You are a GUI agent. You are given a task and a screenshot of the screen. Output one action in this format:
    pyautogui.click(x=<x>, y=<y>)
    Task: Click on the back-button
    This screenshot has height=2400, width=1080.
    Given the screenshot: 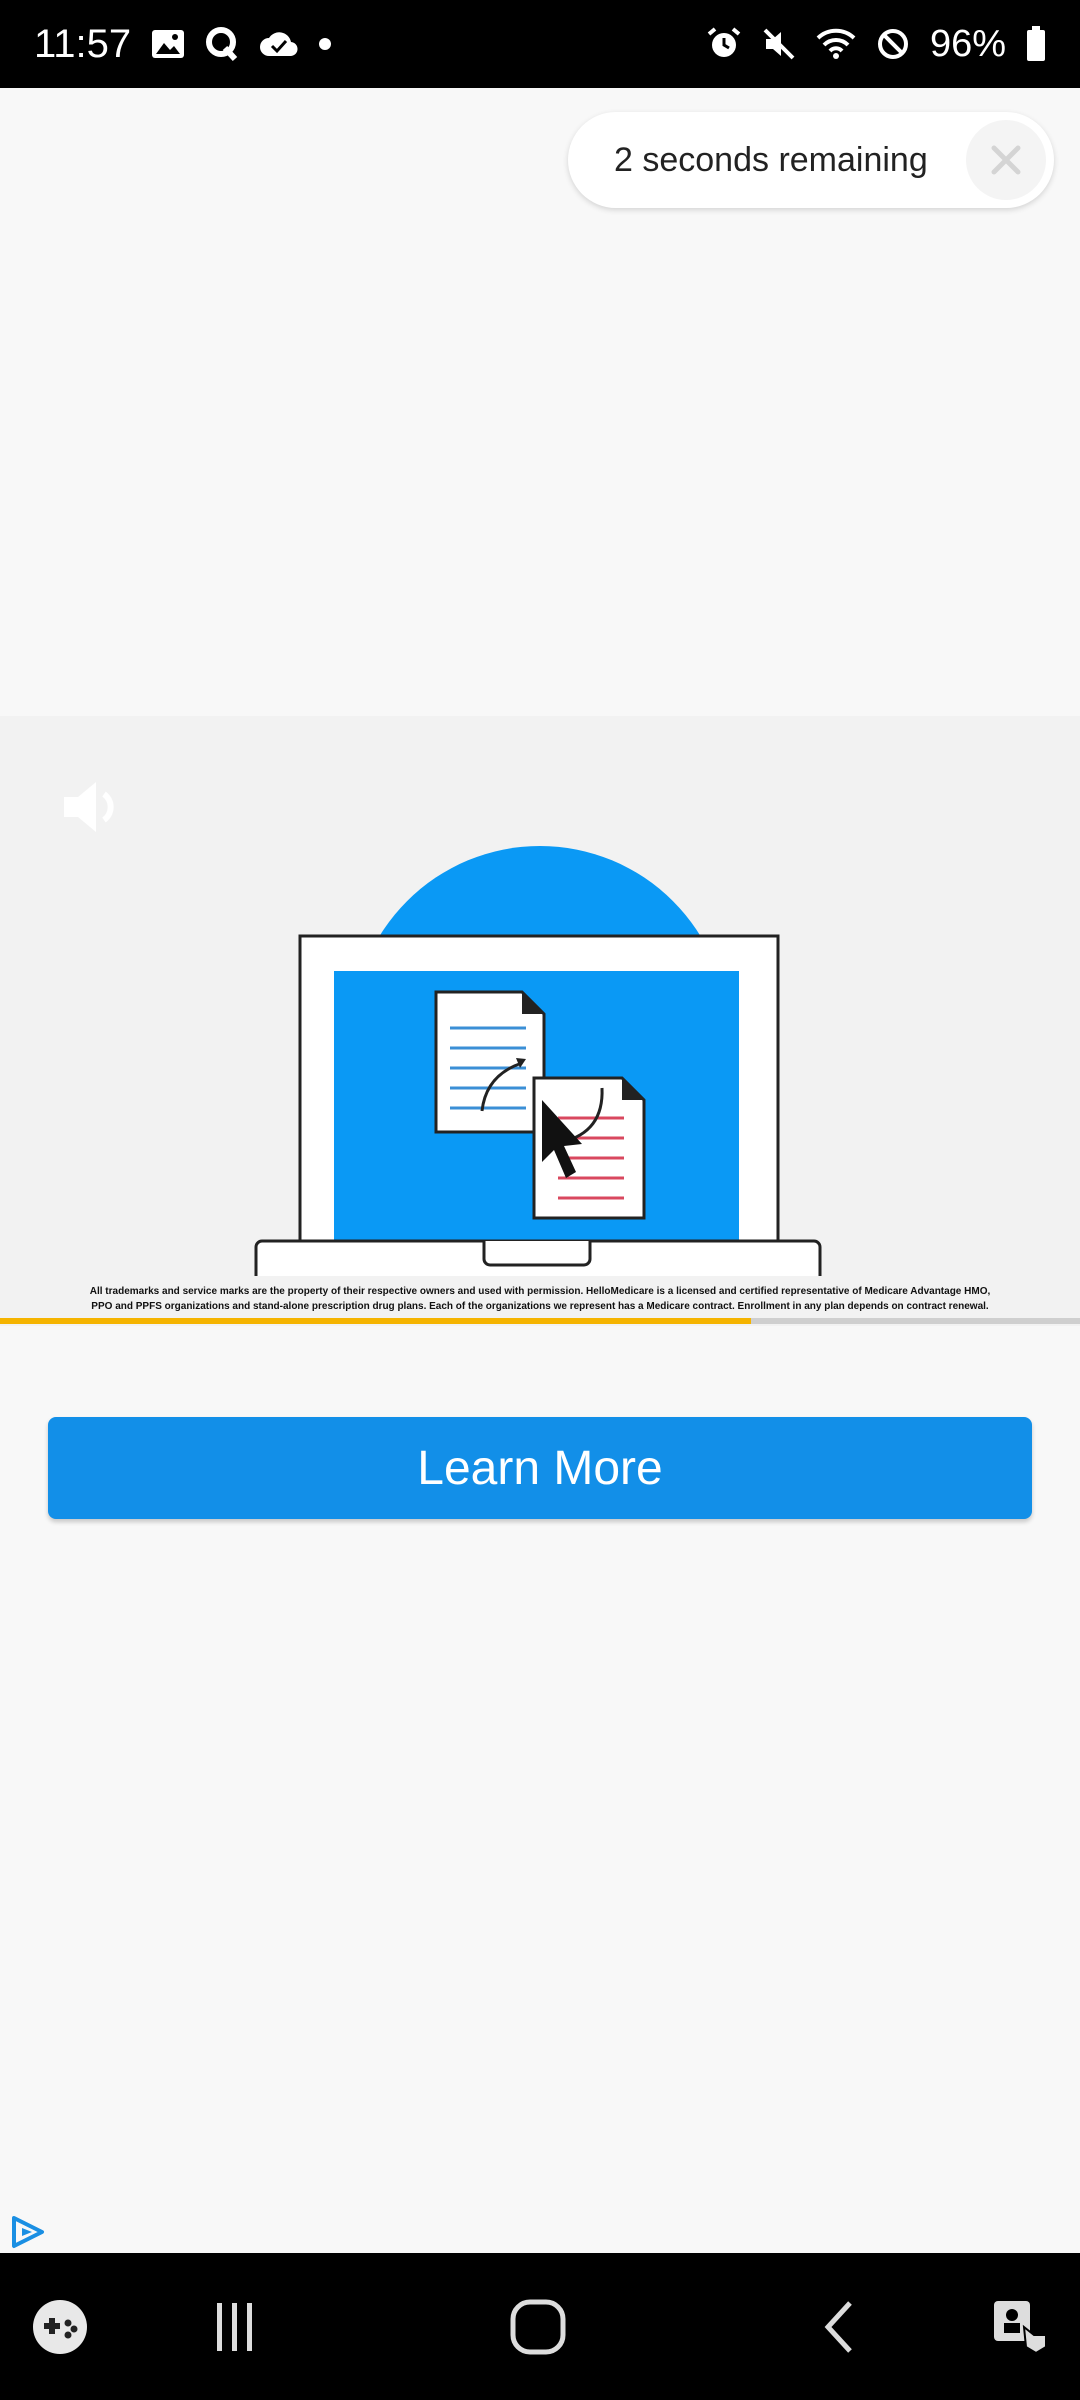 What is the action you would take?
    pyautogui.click(x=840, y=2326)
    